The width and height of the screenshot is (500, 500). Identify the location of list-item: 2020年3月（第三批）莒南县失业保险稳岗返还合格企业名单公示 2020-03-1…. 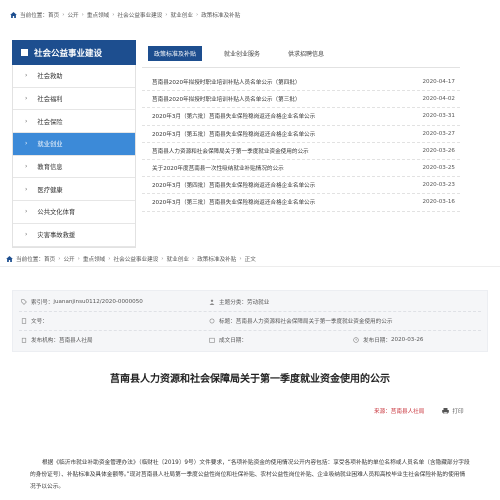
(301, 203).